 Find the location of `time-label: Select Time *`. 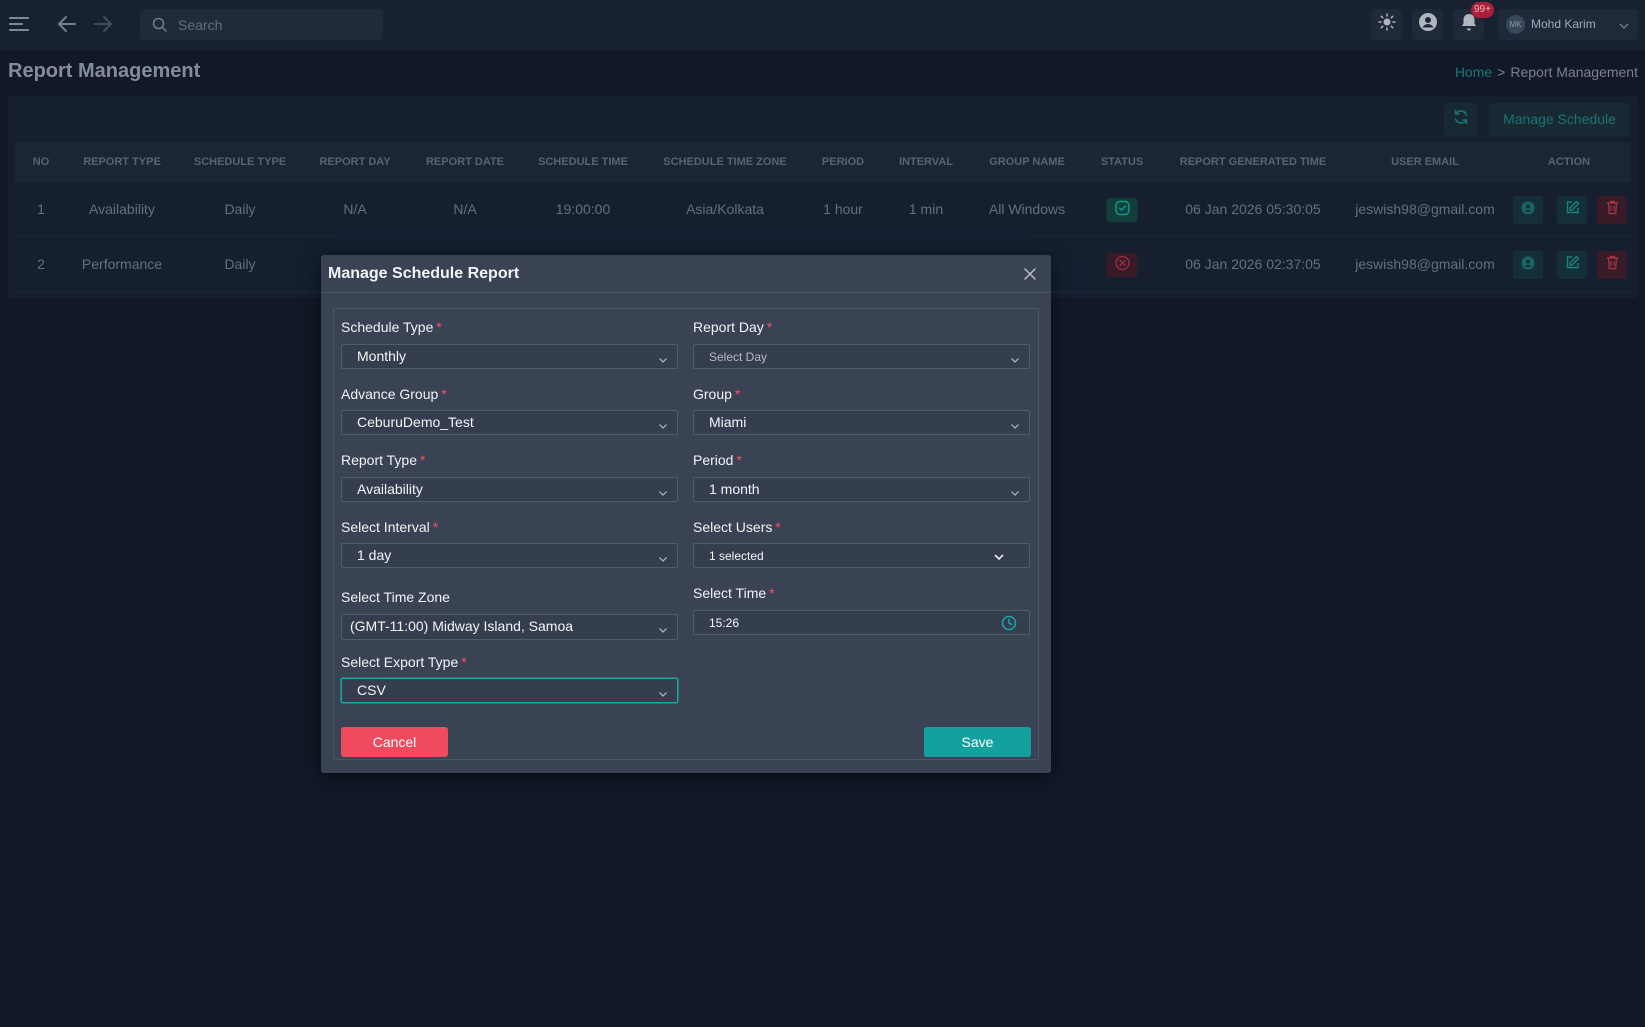

time-label: Select Time * is located at coordinates (734, 593).